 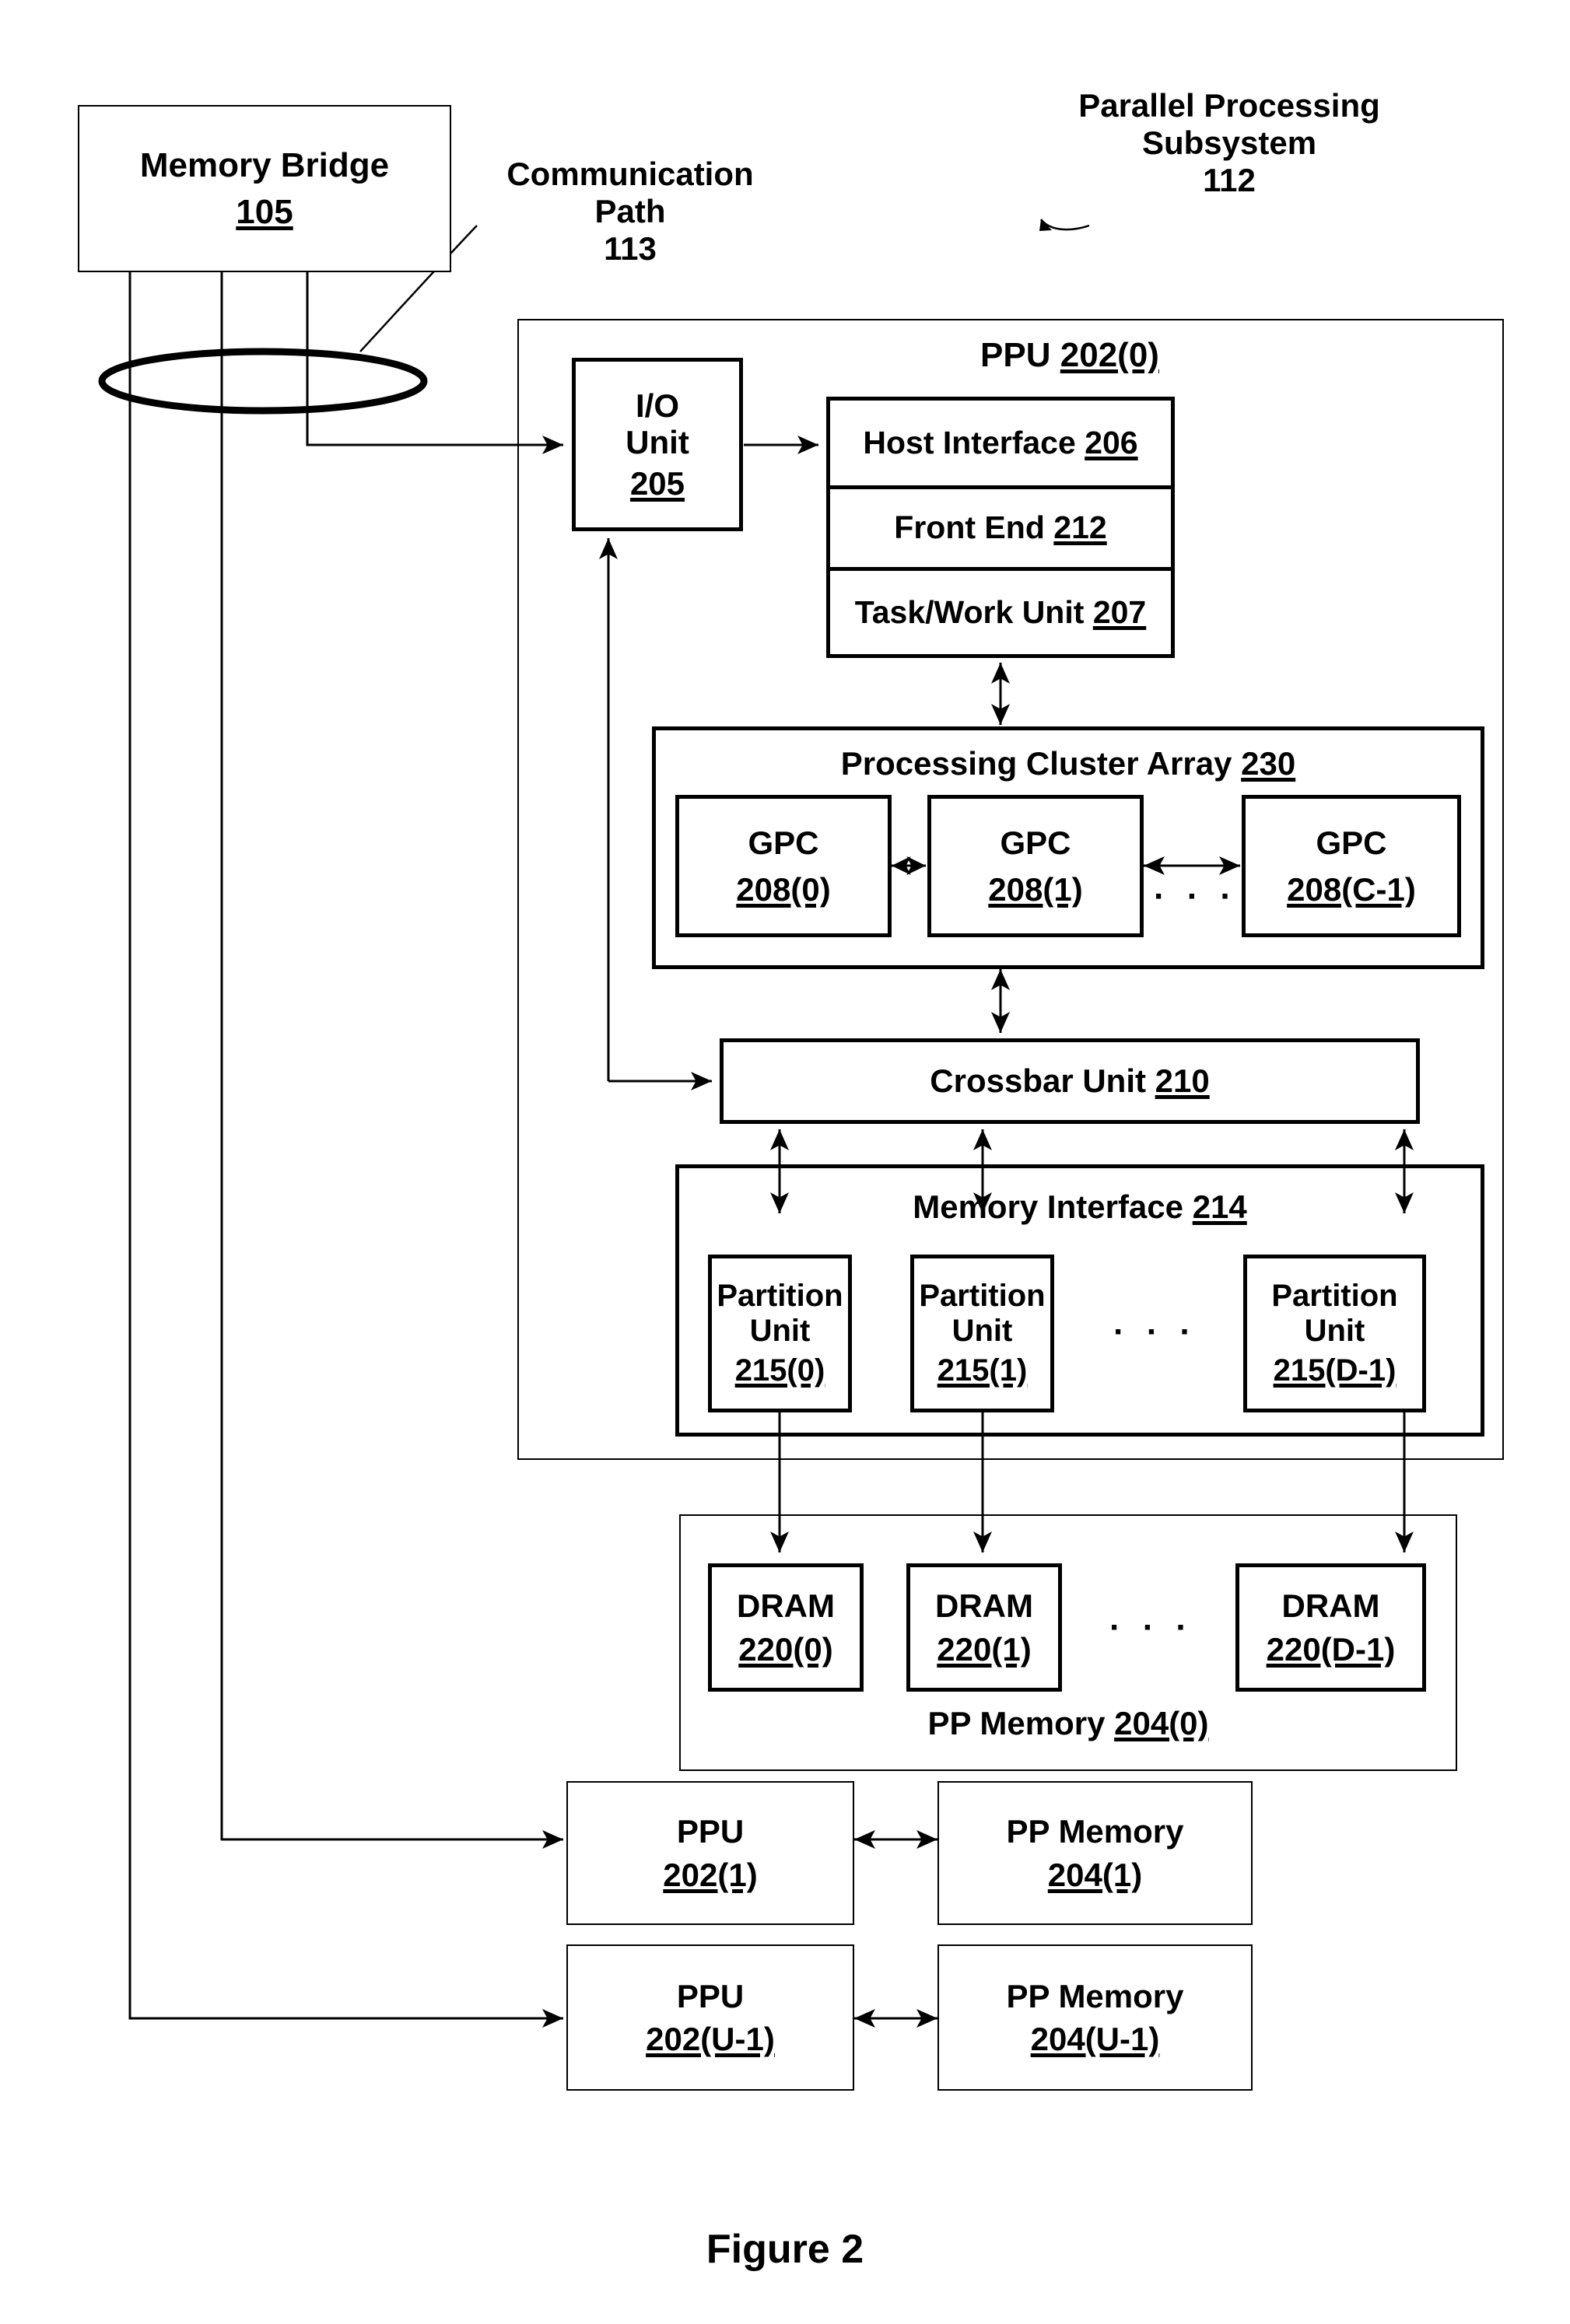 I want to click on pp-memory-u-1-ref: 204(U-1), so click(x=1095, y=2039).